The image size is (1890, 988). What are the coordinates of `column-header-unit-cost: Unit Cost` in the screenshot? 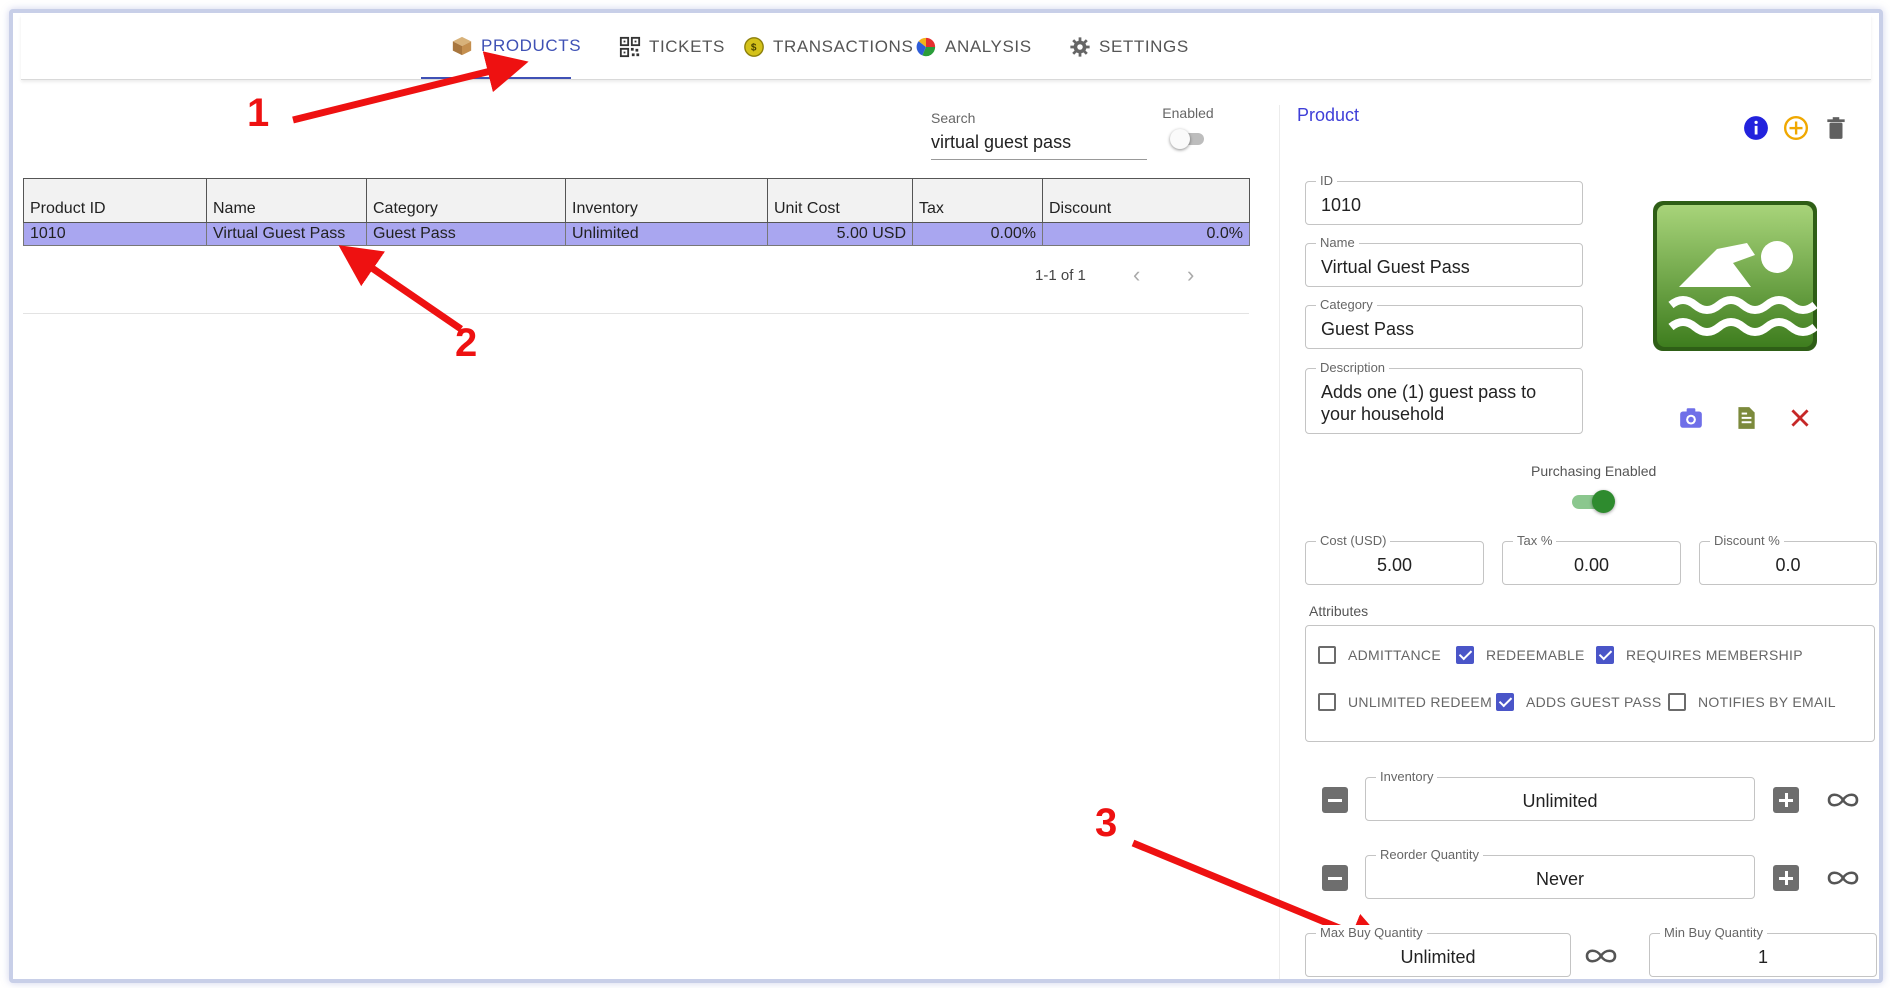 It's located at (840, 200).